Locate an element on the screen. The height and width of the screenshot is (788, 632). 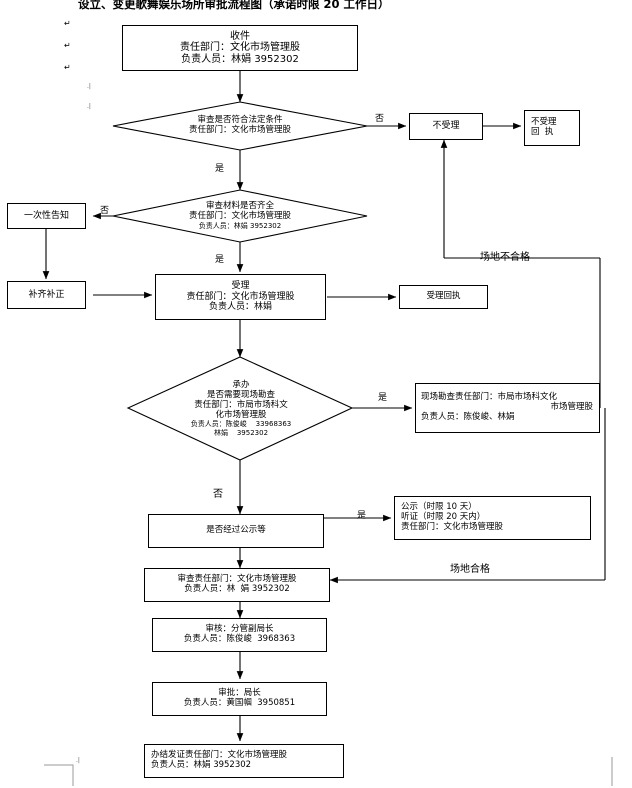
node-one-time-notice-line1: 一次性告知 is located at coordinates (46, 215).